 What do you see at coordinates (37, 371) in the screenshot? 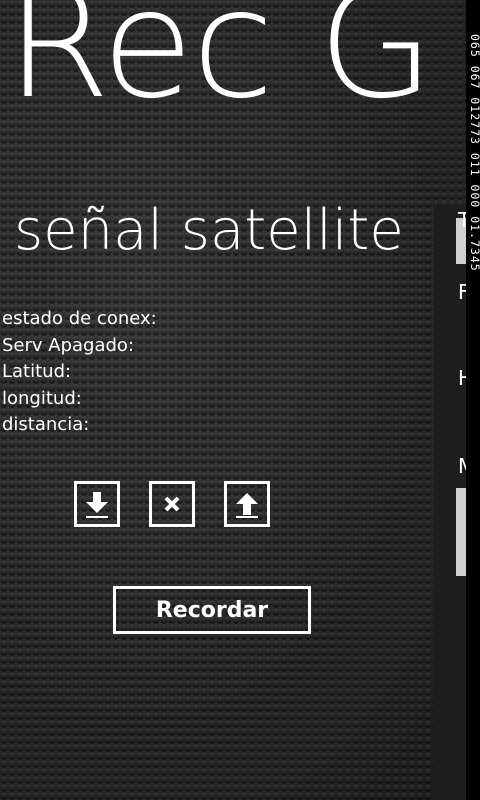
I see `latitude-label: Latitud:` at bounding box center [37, 371].